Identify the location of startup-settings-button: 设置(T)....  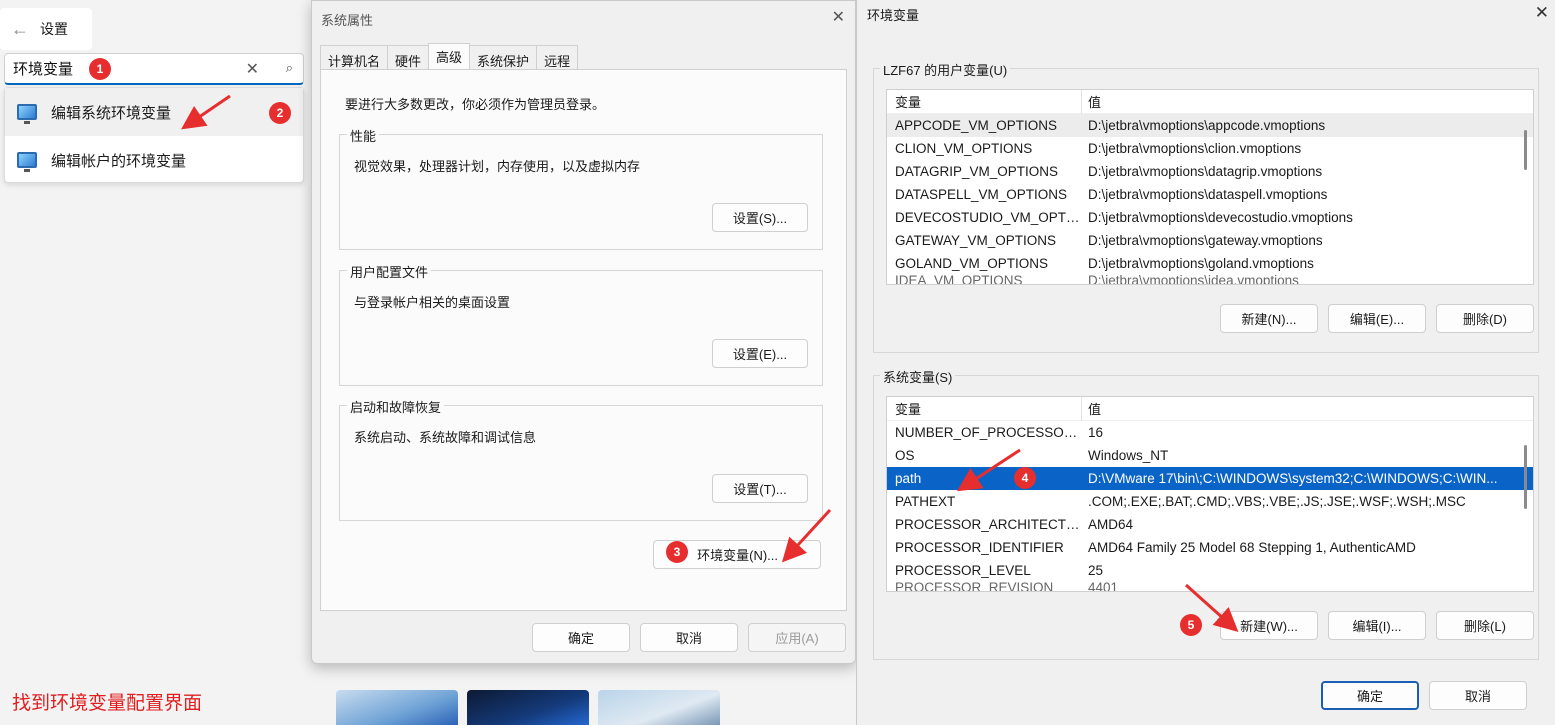
(760, 488).